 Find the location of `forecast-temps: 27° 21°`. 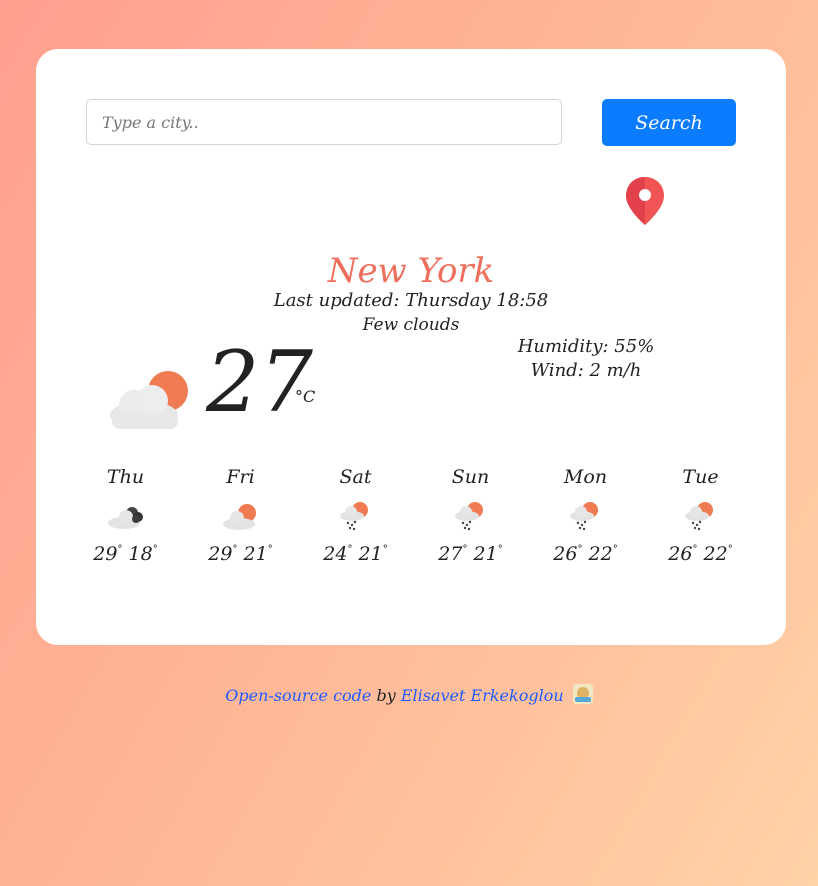

forecast-temps: 27° 21° is located at coordinates (470, 554).